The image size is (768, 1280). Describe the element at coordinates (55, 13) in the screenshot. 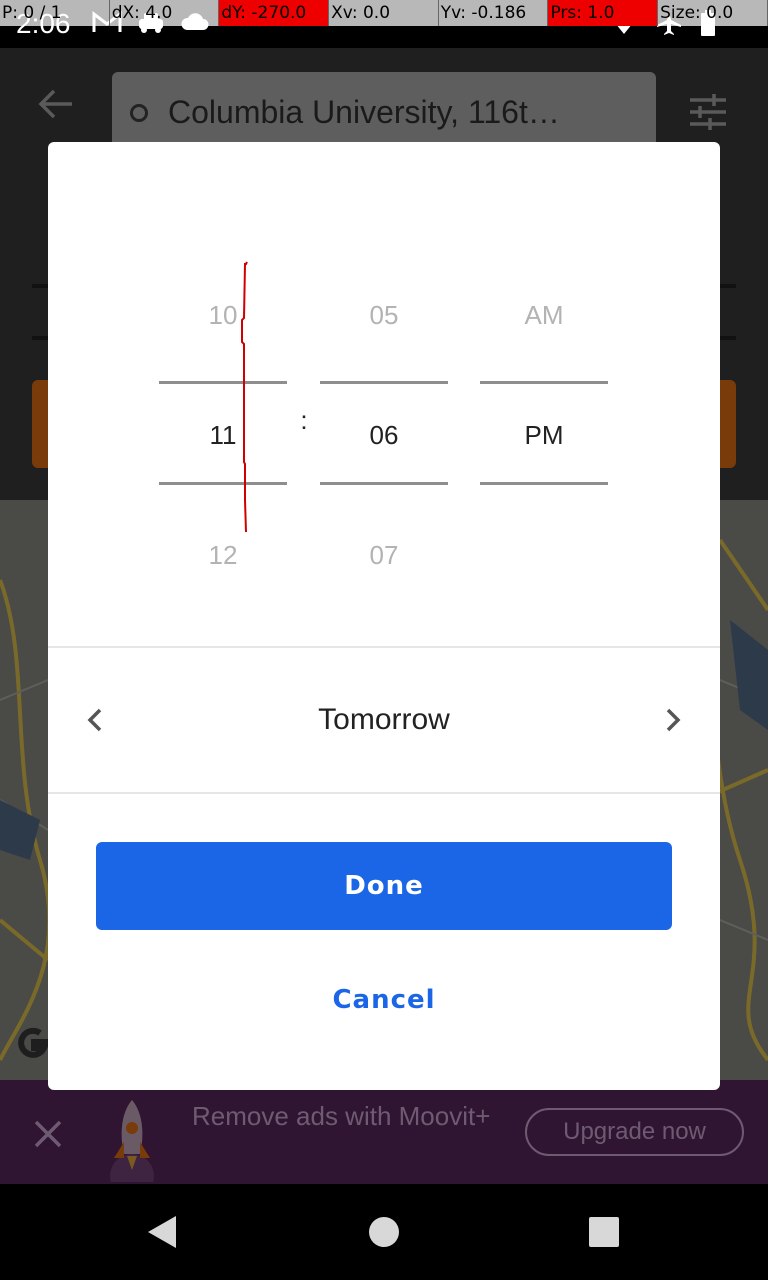

I see `debug-pointer: P: 0 / 1` at that location.